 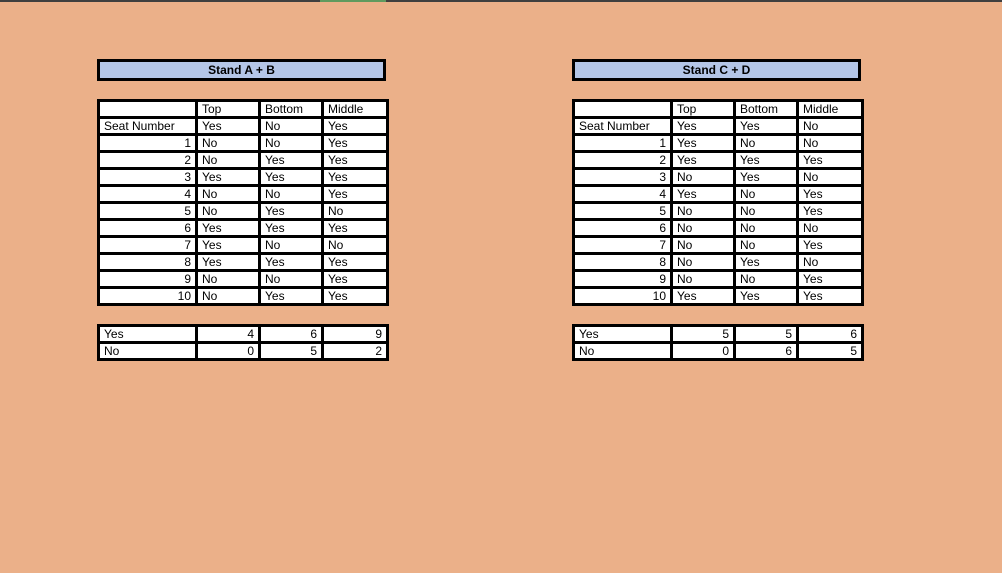 I want to click on stand-title: Stand A + B, so click(x=241, y=70).